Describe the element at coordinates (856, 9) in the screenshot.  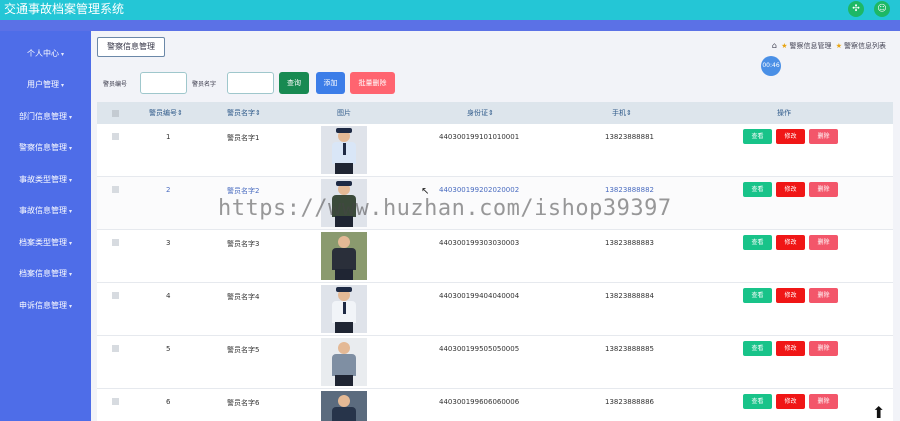
I see `theme-icon: ✣` at that location.